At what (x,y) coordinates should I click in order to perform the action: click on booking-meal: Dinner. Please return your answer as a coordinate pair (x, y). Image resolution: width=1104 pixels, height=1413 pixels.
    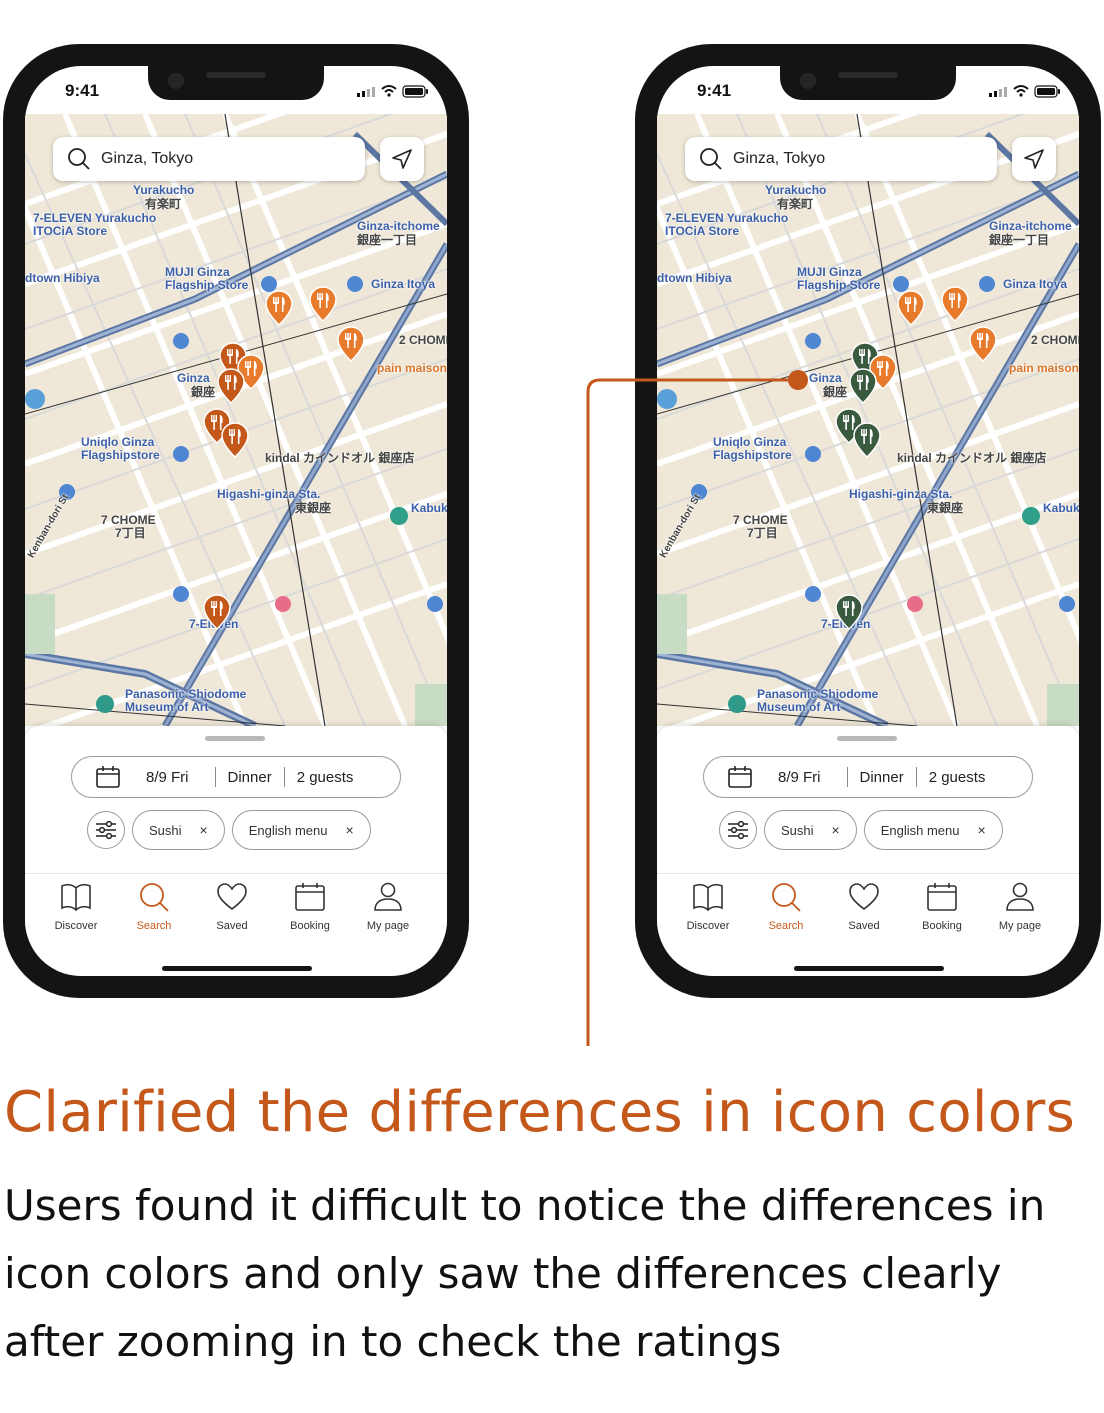
    Looking at the image, I should click on (881, 777).